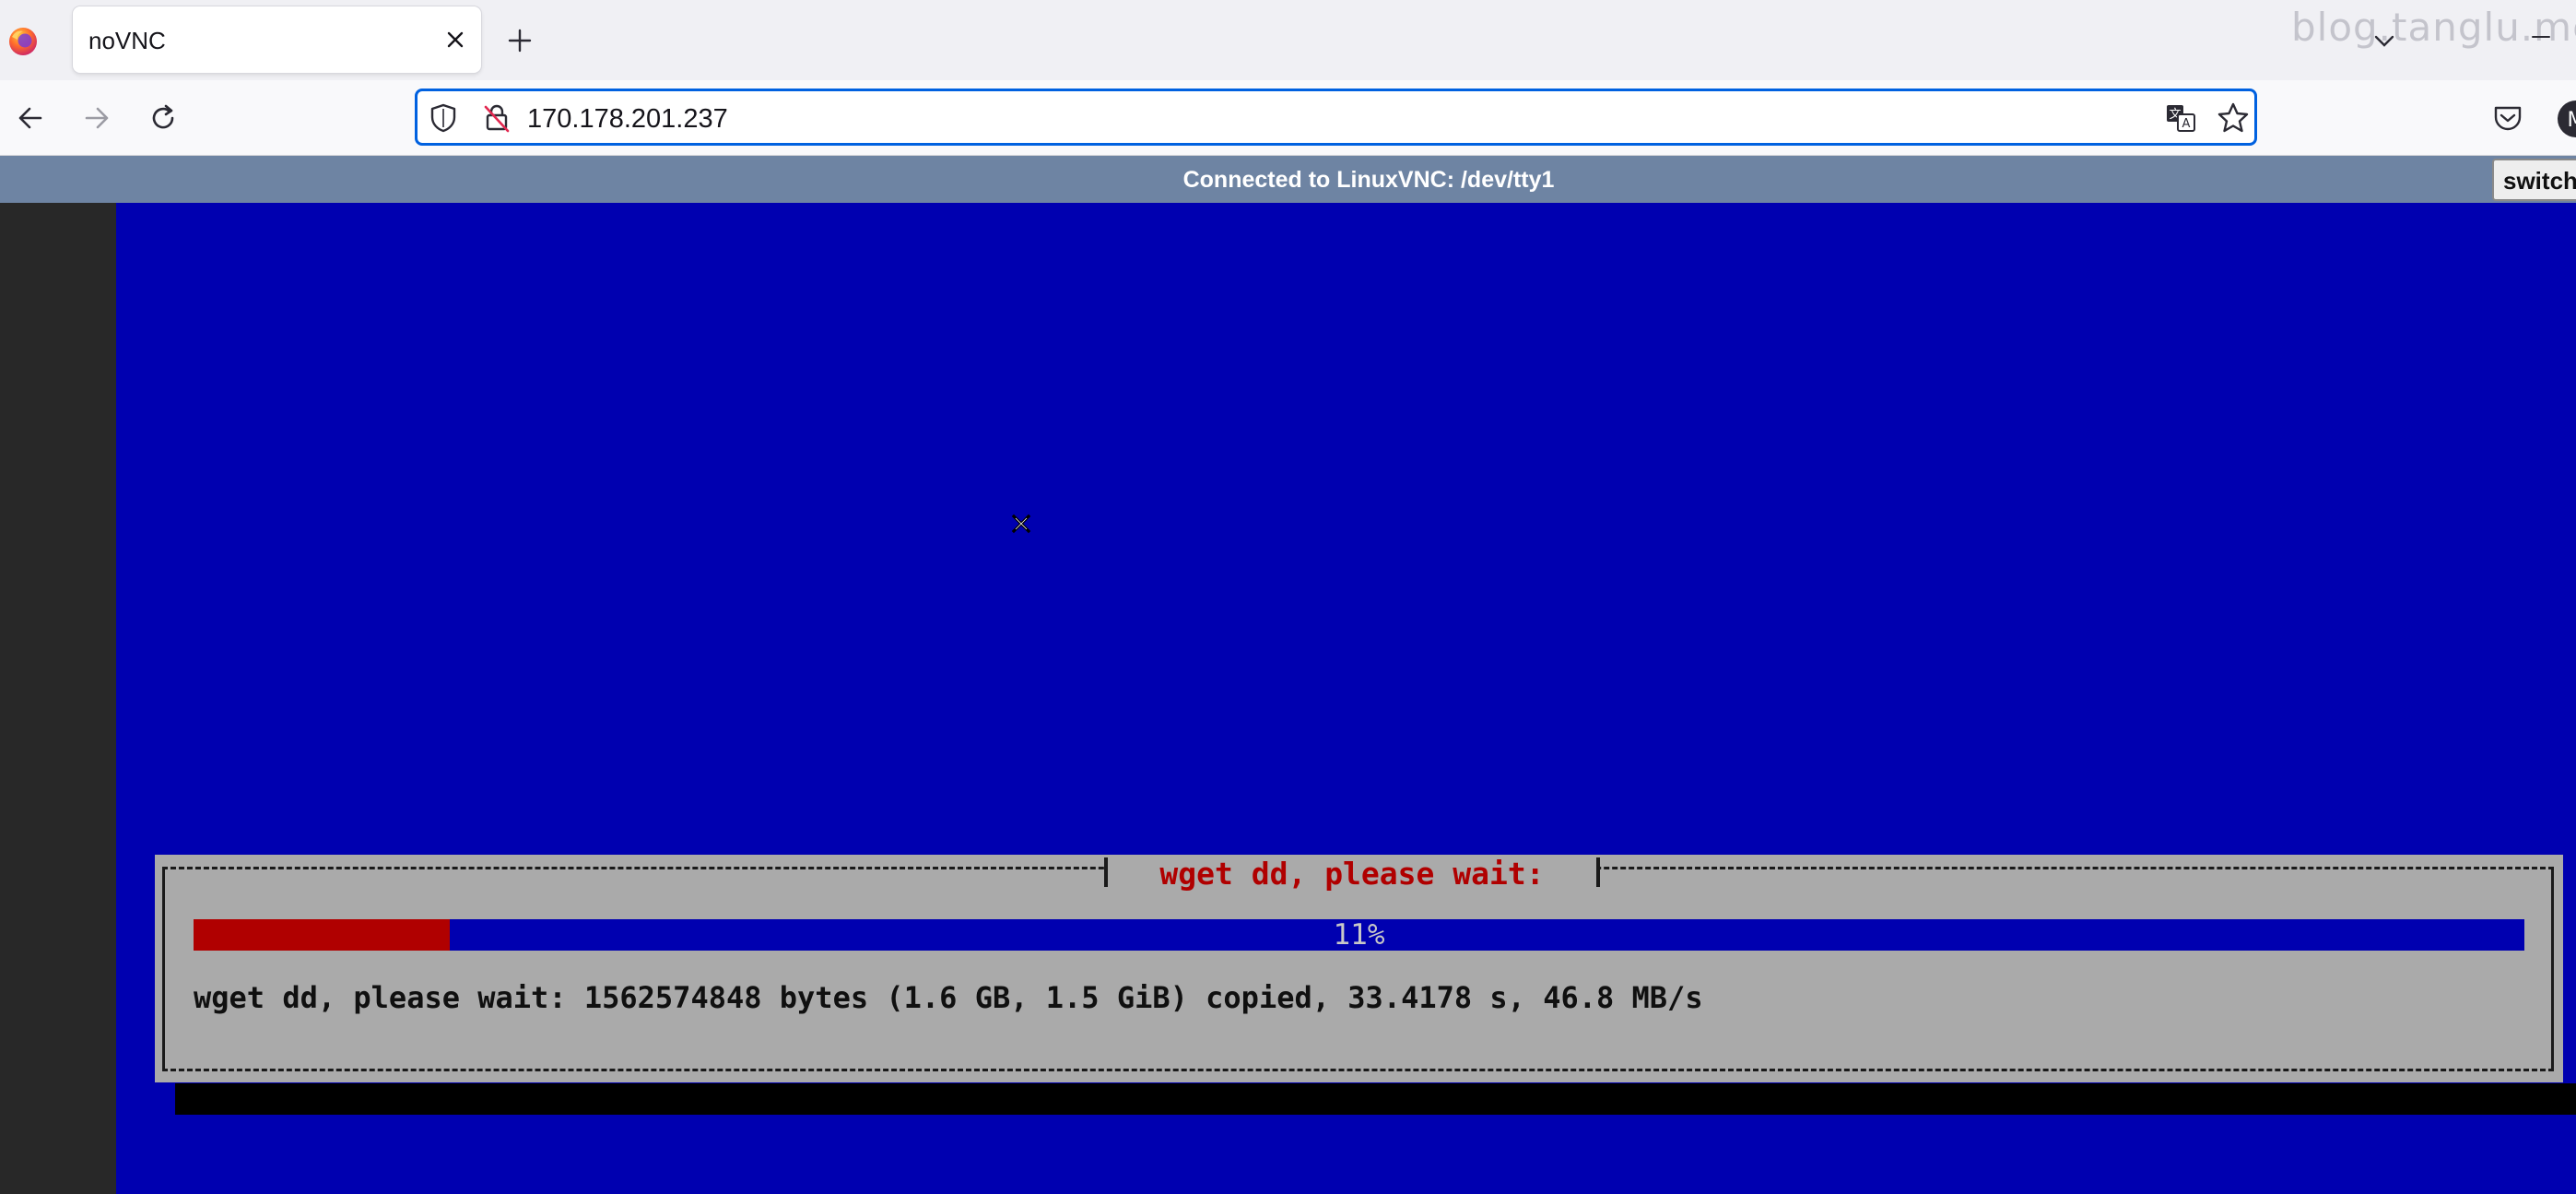 This screenshot has height=1194, width=2576. What do you see at coordinates (2384, 40) in the screenshot?
I see `chevron-down-icon` at bounding box center [2384, 40].